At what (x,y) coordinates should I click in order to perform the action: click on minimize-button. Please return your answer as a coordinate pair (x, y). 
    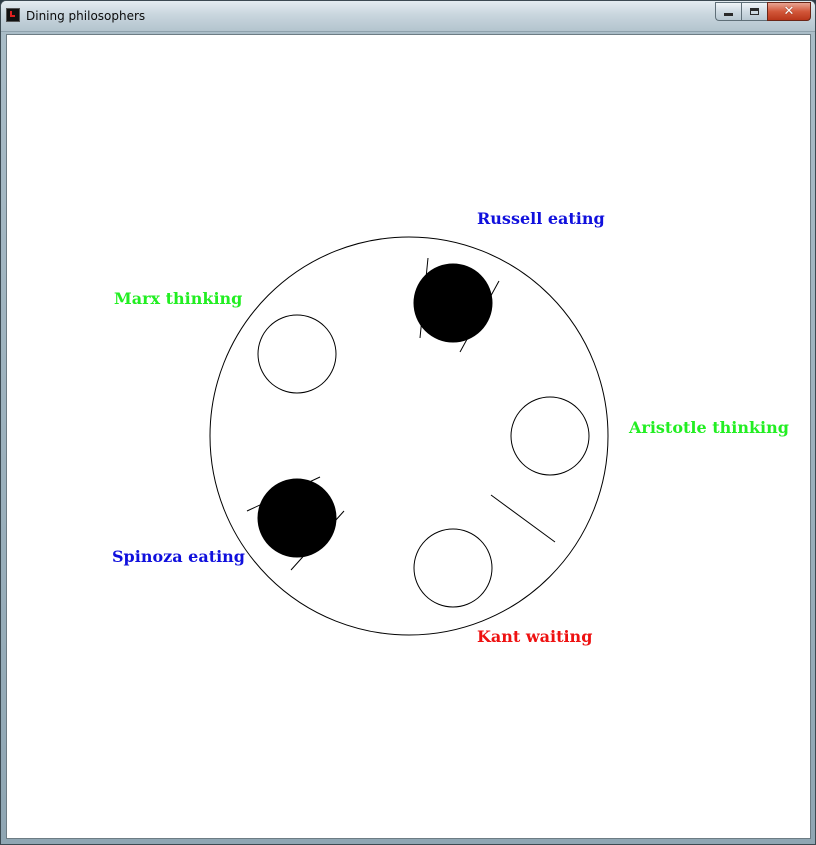
    Looking at the image, I should click on (728, 11).